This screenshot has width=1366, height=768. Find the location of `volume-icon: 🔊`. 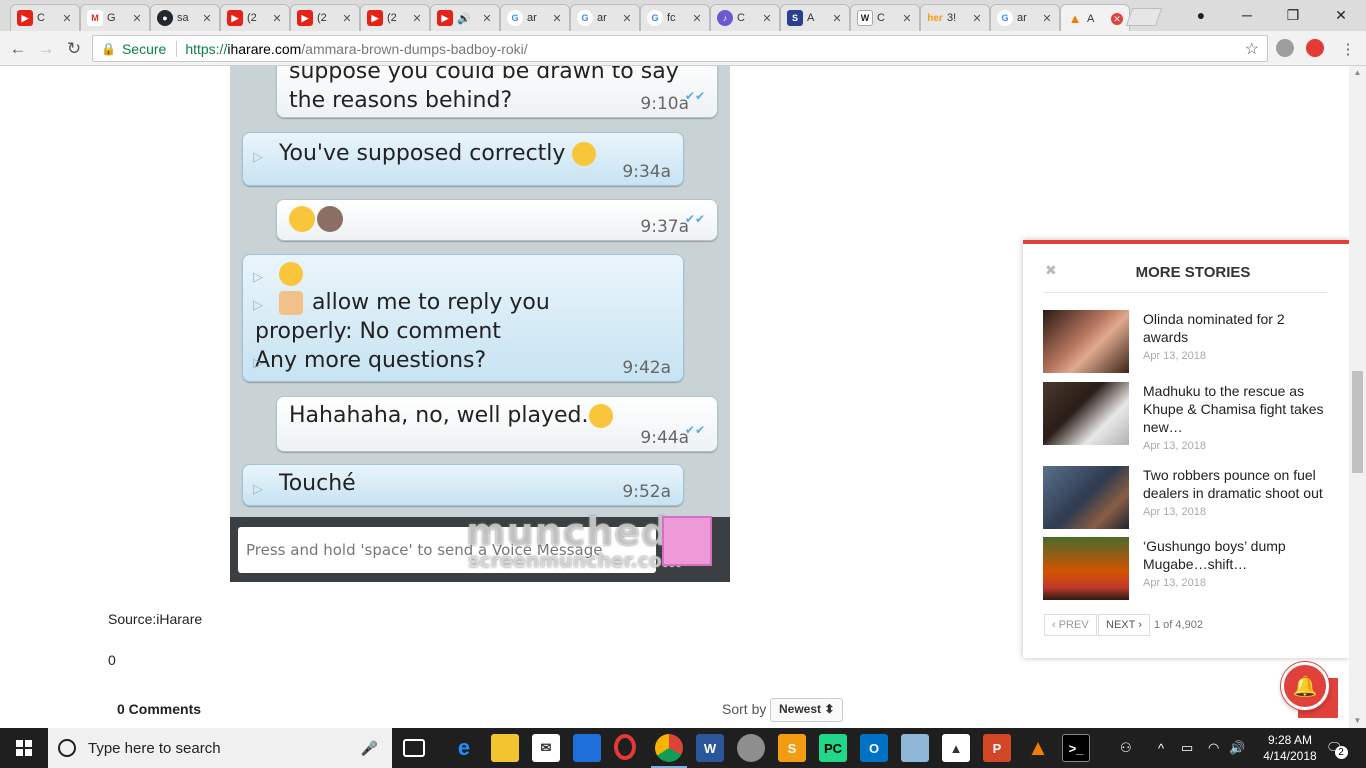

volume-icon: 🔊 is located at coordinates (1237, 748).